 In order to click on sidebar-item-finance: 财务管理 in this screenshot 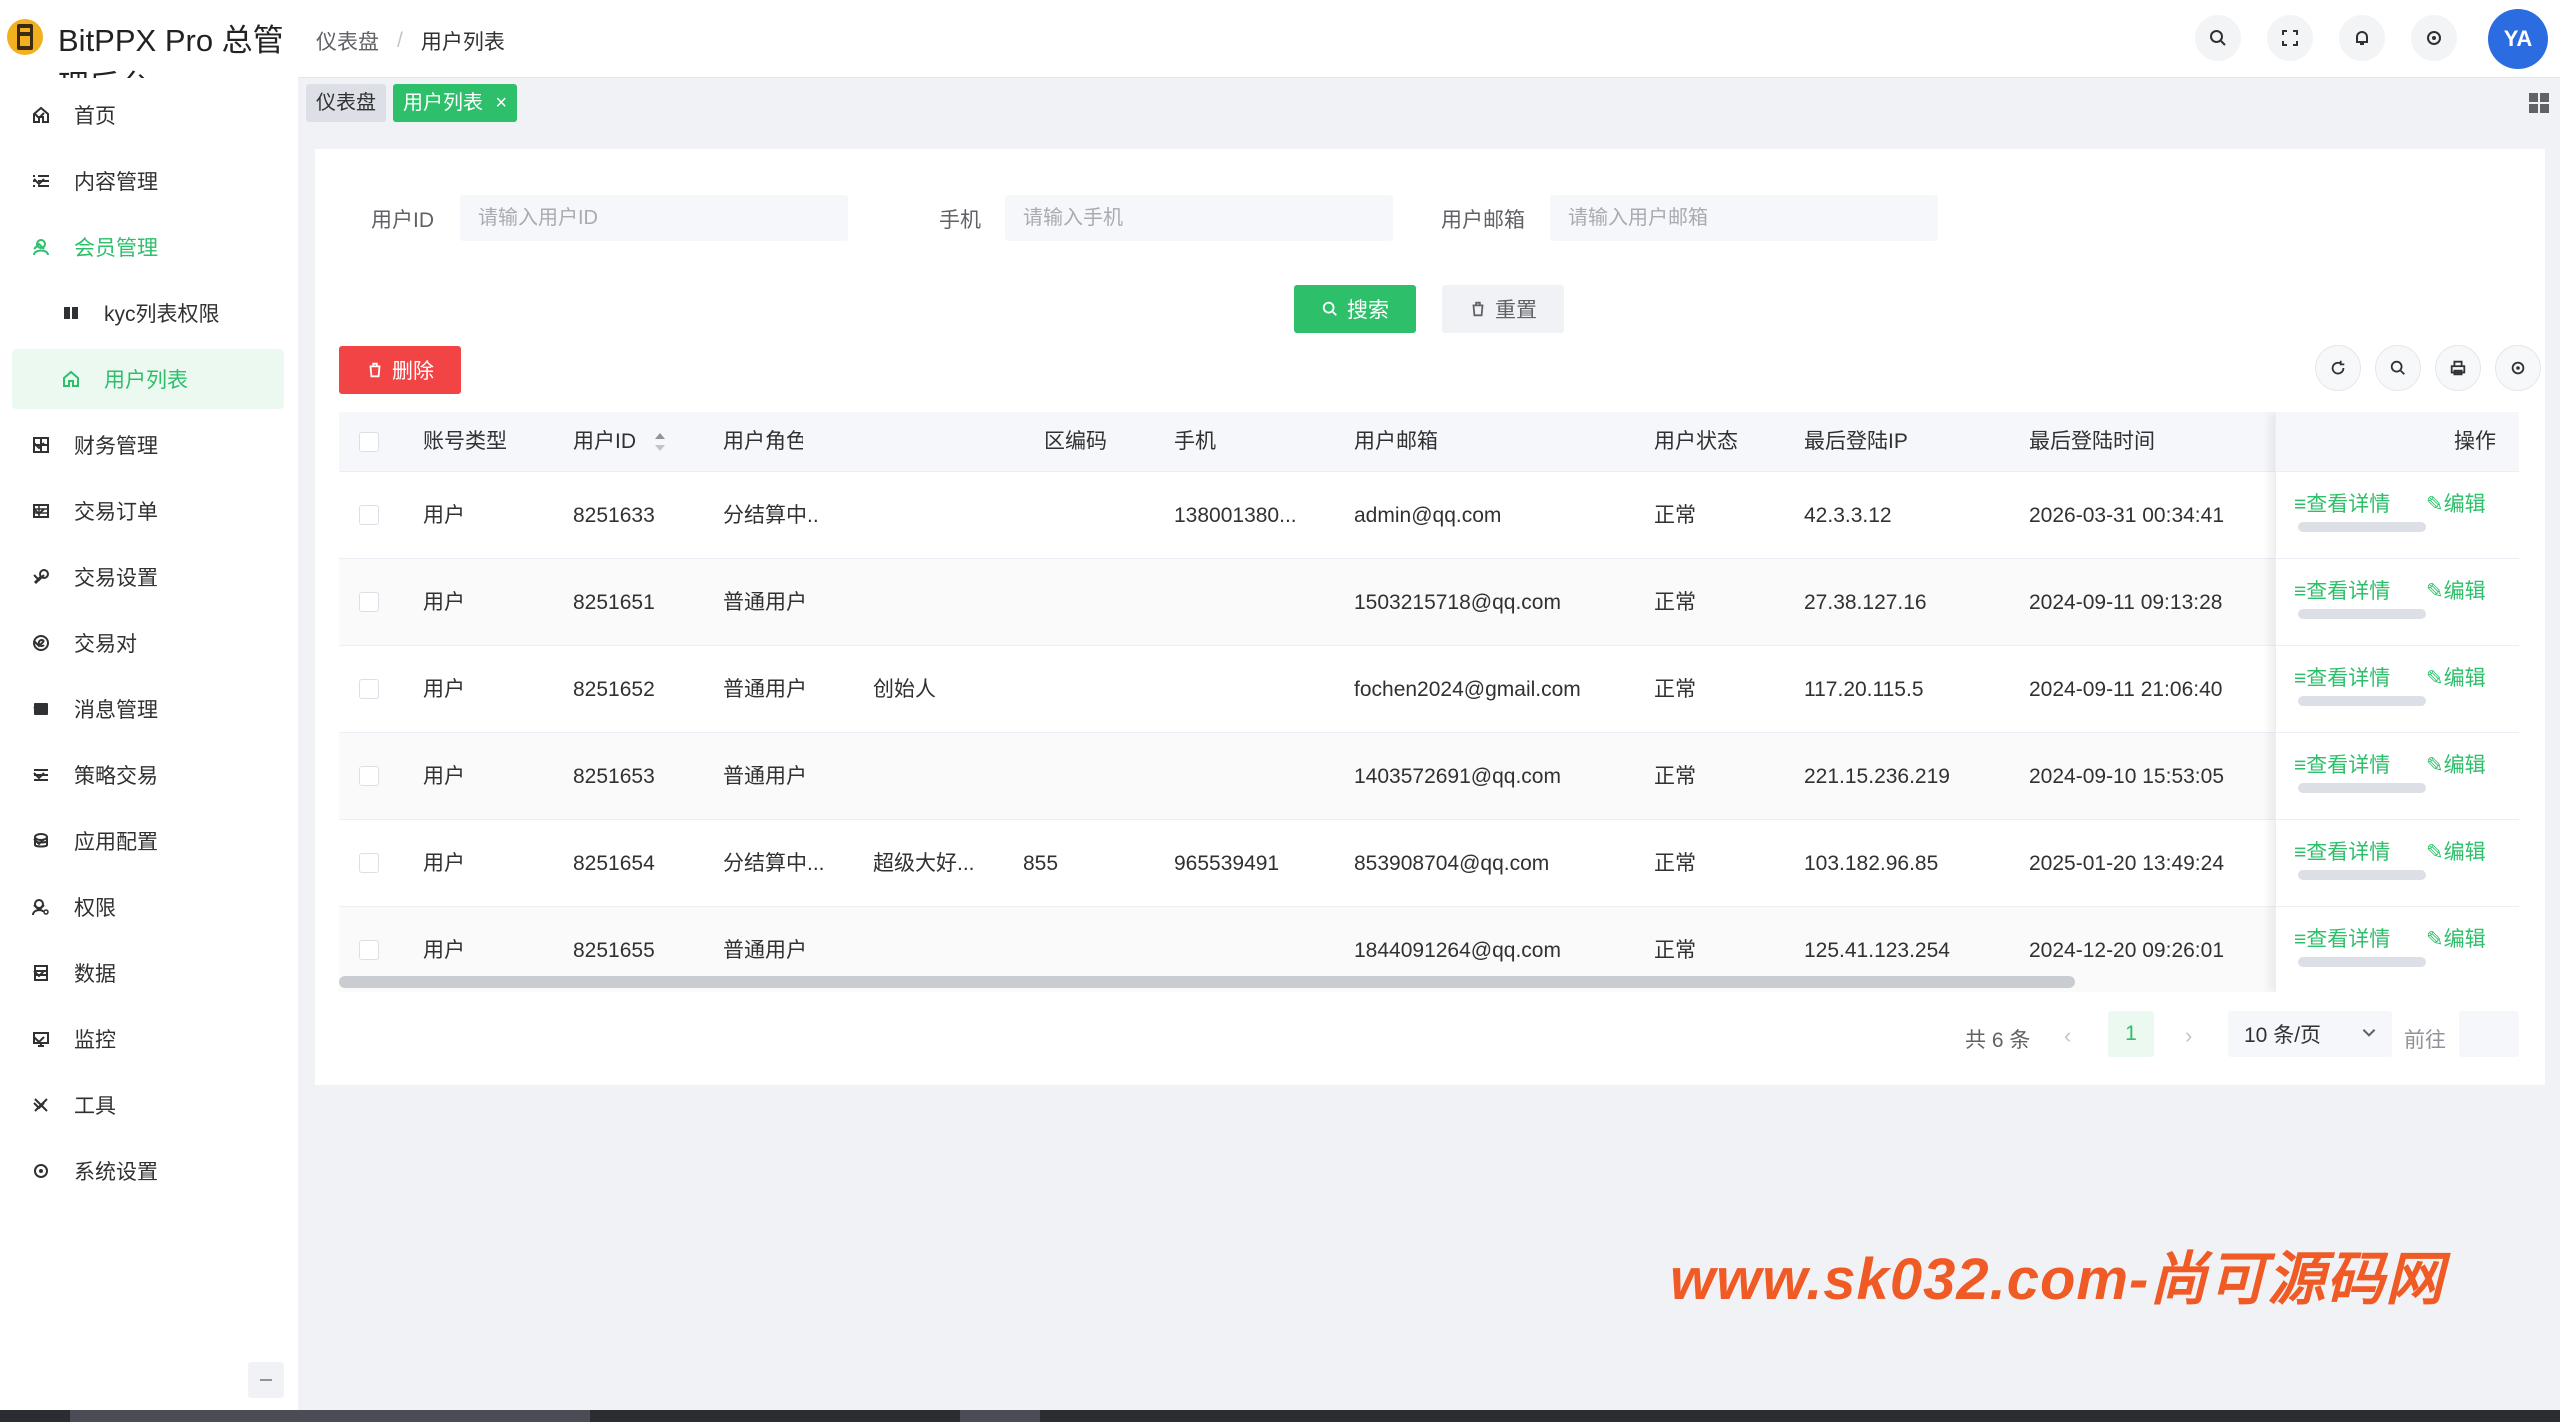, I will do `click(148, 445)`.